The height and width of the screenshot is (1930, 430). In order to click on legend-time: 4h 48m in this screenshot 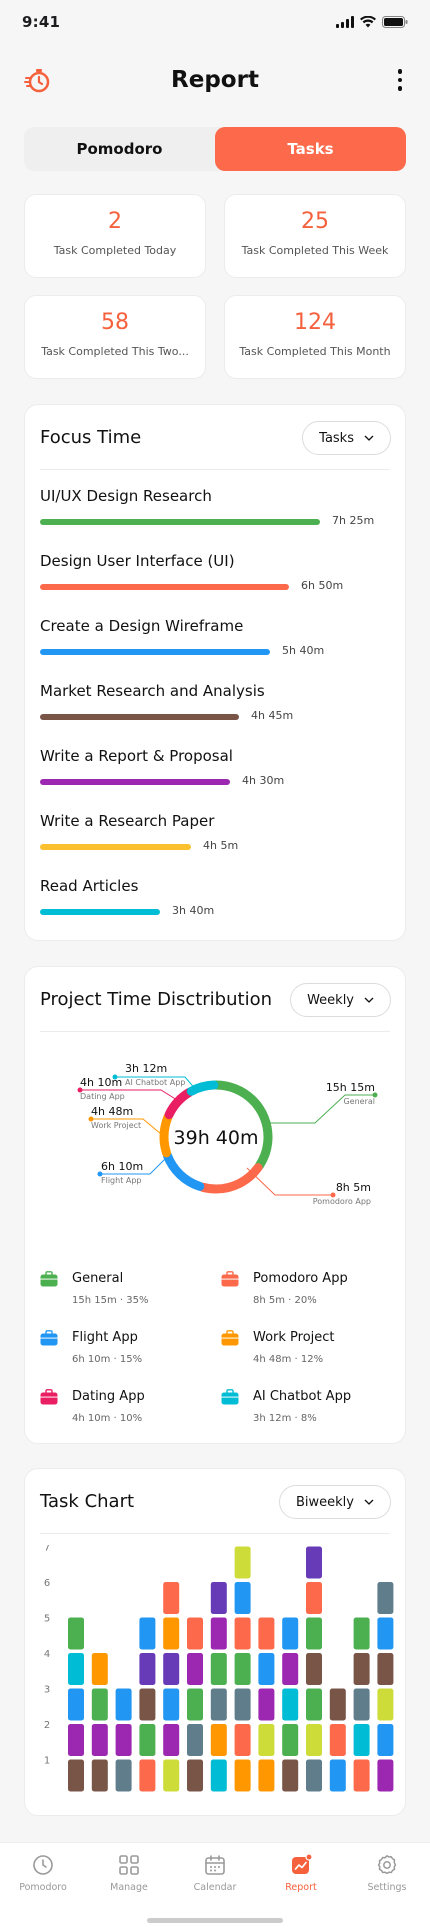, I will do `click(272, 1359)`.